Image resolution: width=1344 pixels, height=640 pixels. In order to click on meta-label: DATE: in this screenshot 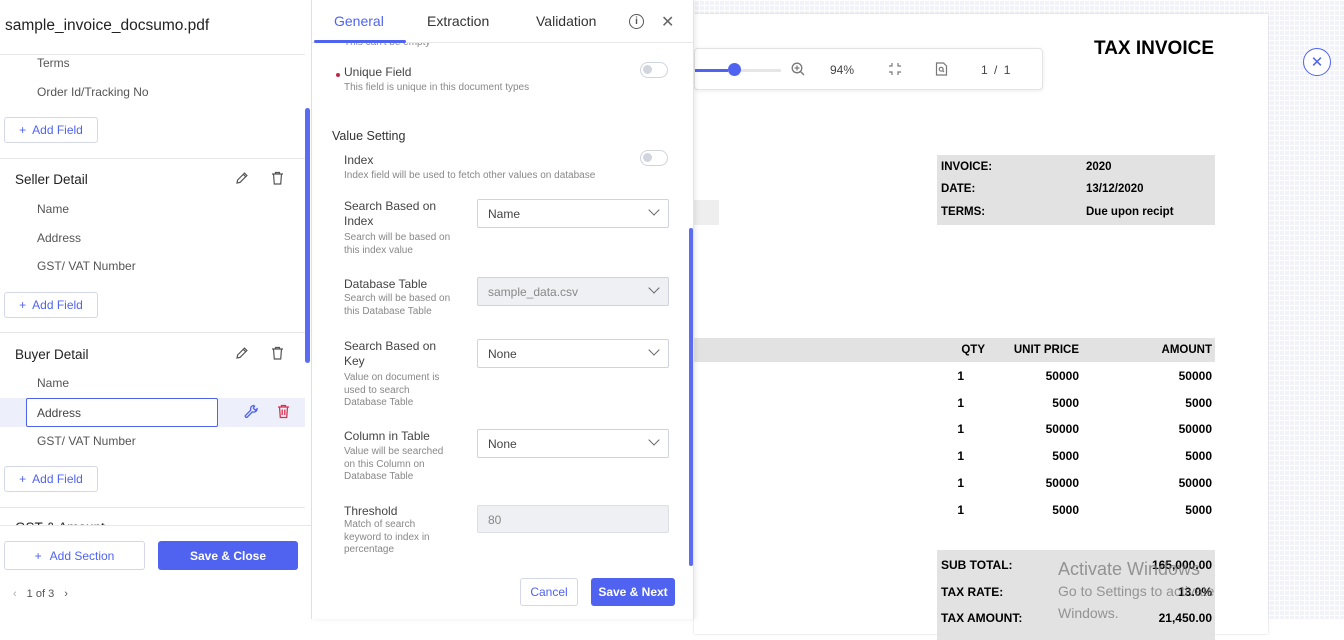, I will do `click(958, 189)`.